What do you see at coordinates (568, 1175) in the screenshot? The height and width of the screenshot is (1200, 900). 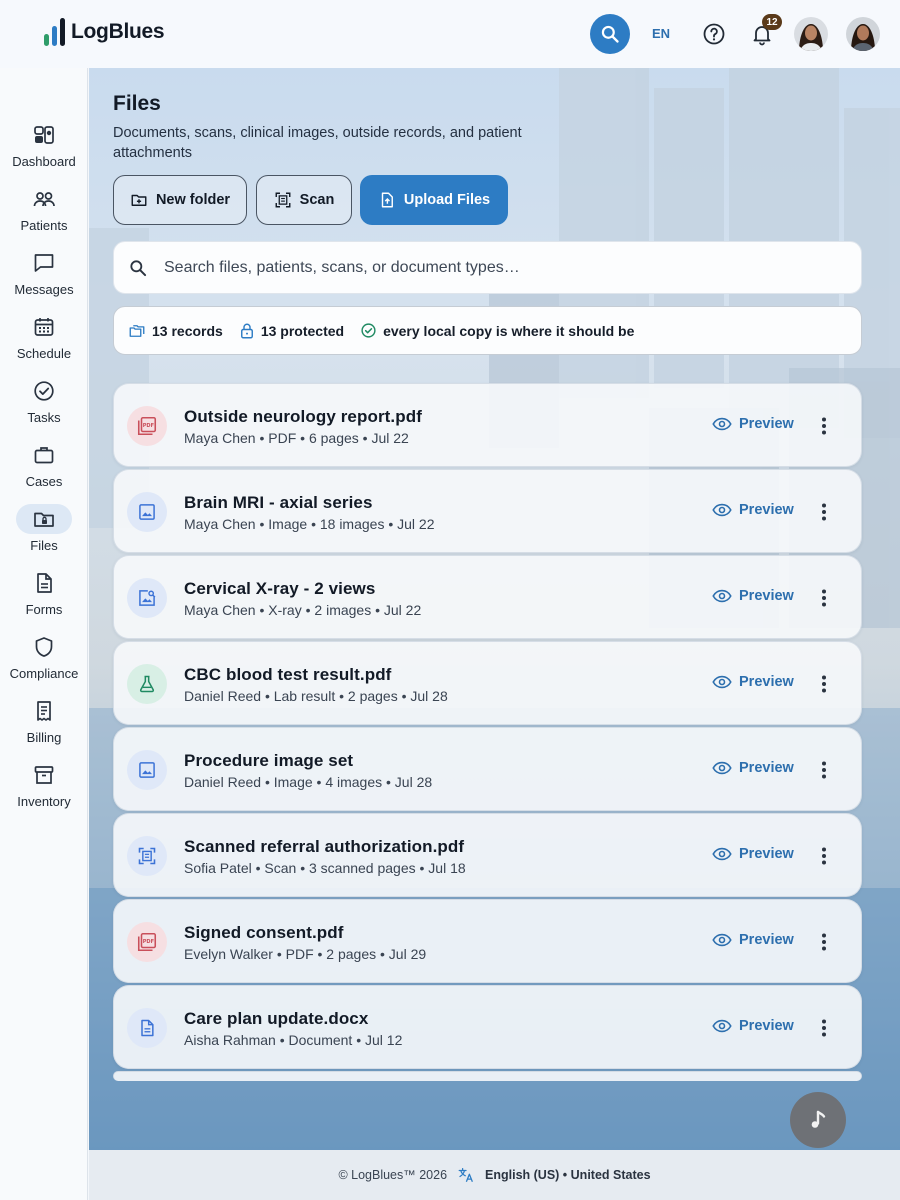 I see `locale-selector: English (US) • United States` at bounding box center [568, 1175].